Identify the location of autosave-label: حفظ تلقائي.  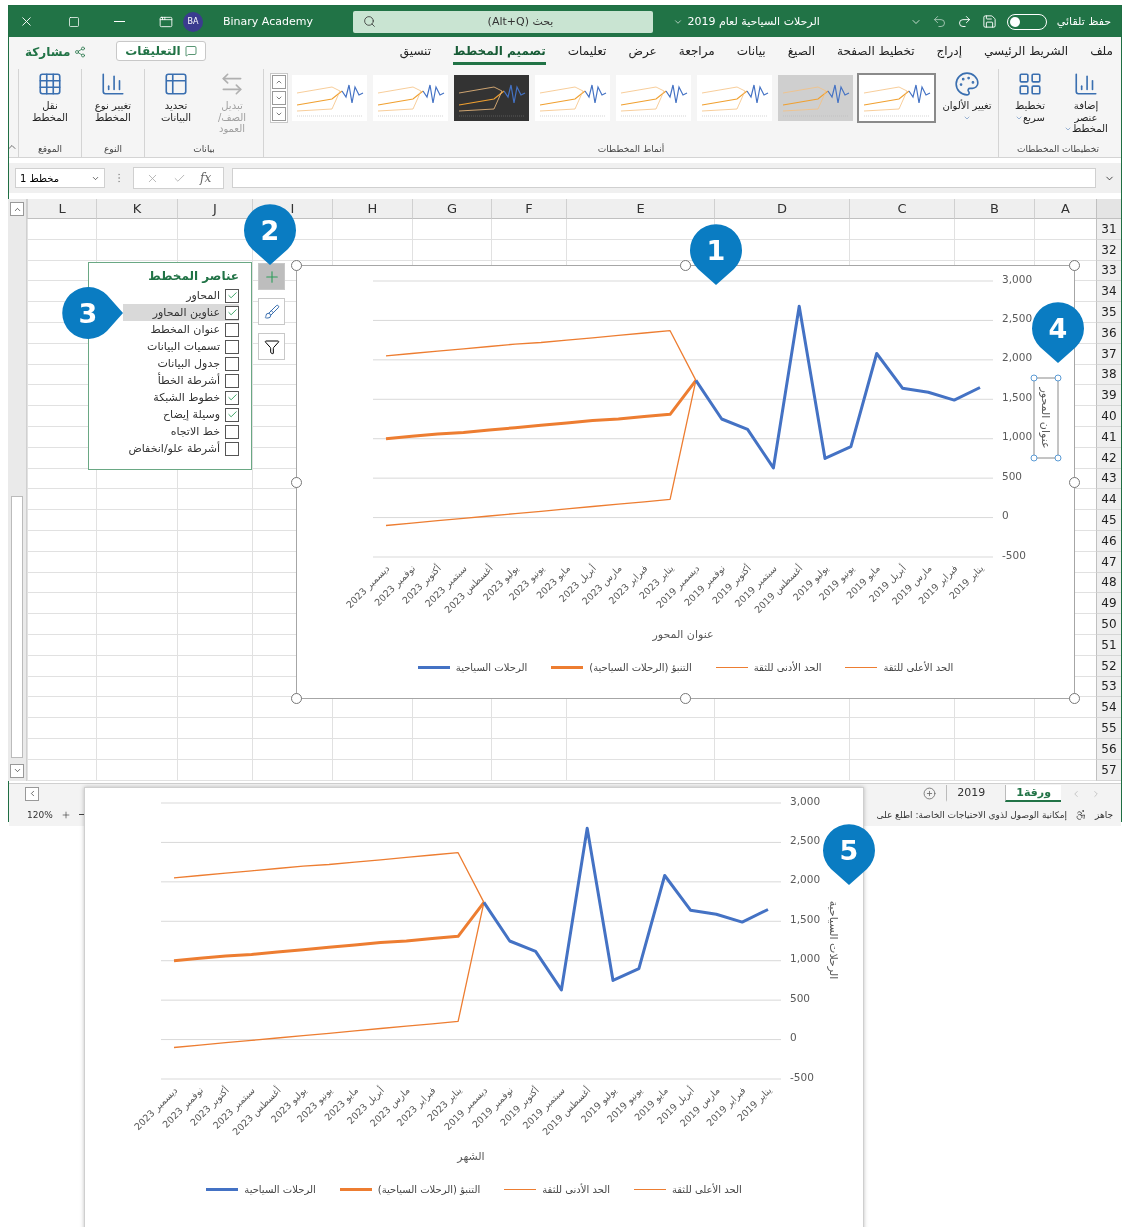
(1083, 21).